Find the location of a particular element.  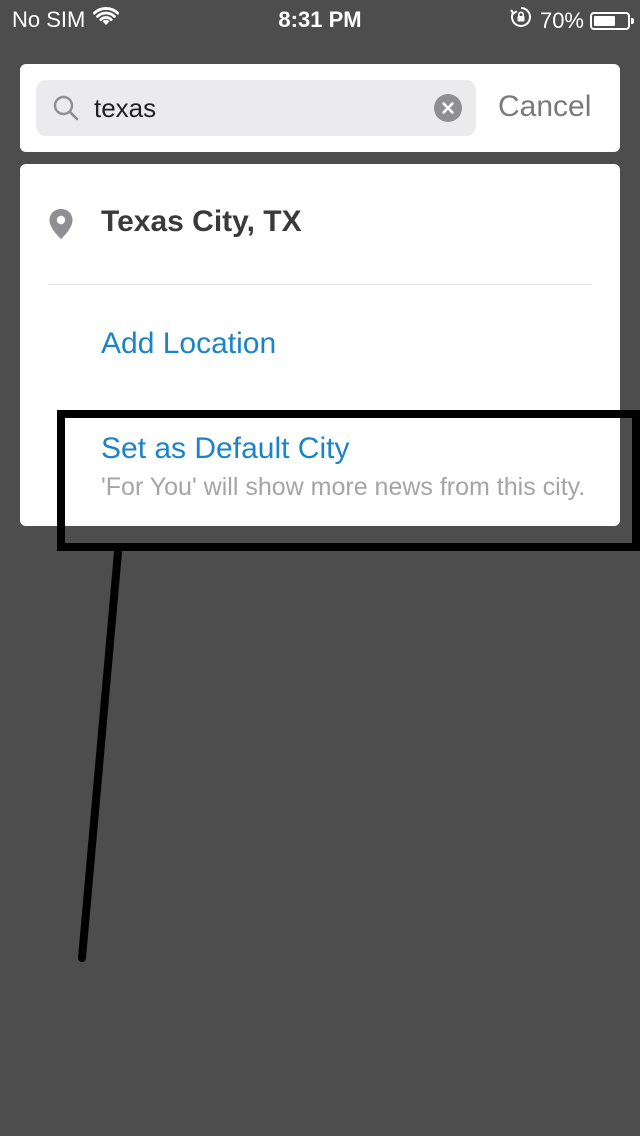

battery-icon is located at coordinates (612, 20).